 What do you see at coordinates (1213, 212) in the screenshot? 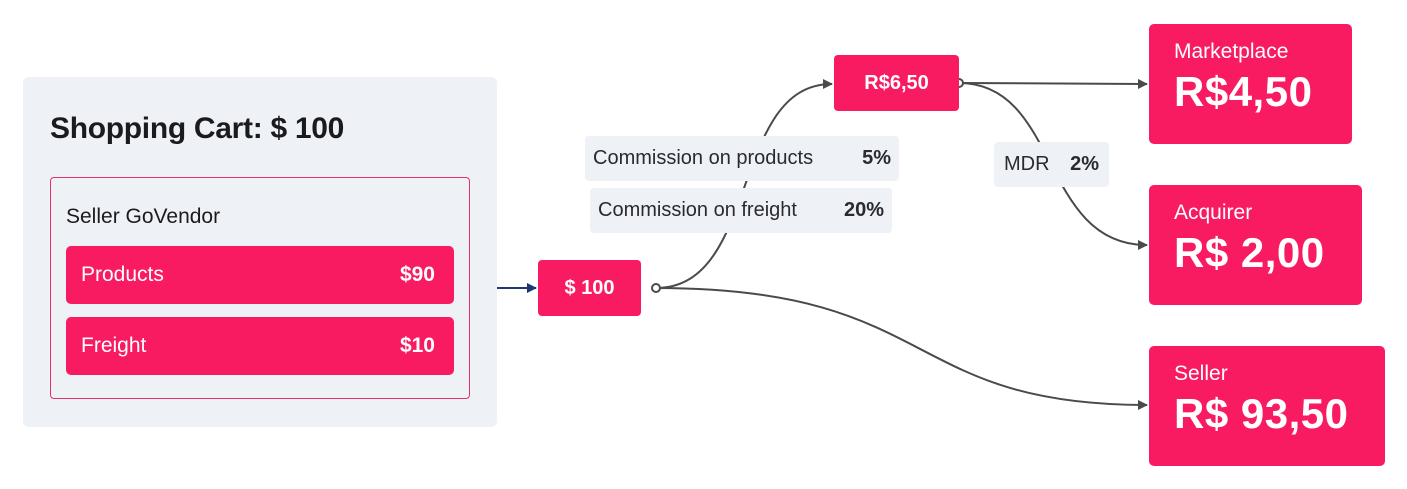
I see `destination-label: Acquirer` at bounding box center [1213, 212].